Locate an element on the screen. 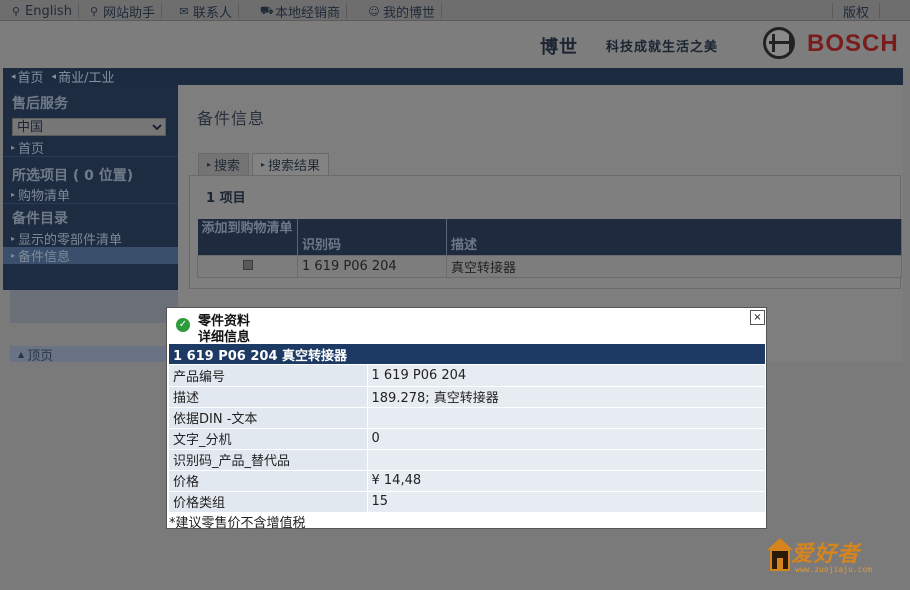 Image resolution: width=910 pixels, height=590 pixels. site-watermark: 爱好者 www.zuojiaju.com is located at coordinates (833, 556).